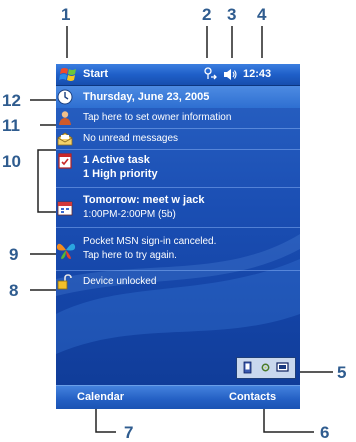  Describe the element at coordinates (207, 14) in the screenshot. I see `callout-2: 2` at that location.